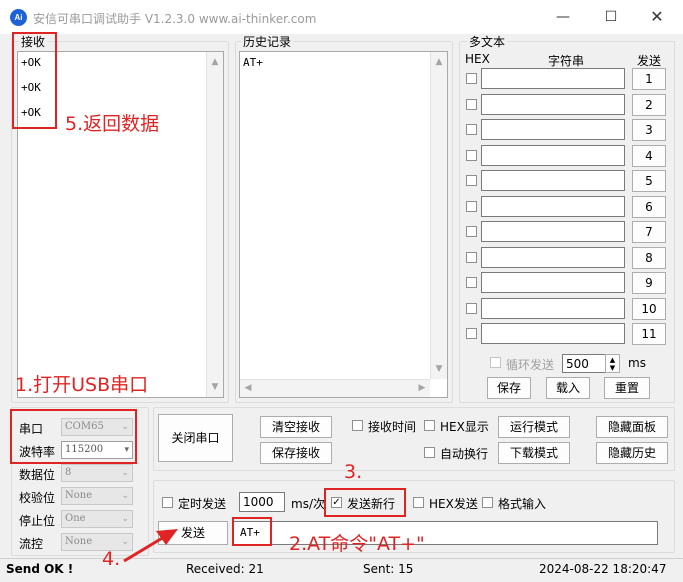  Describe the element at coordinates (37, 498) in the screenshot. I see `parity-label: 校验位` at that location.